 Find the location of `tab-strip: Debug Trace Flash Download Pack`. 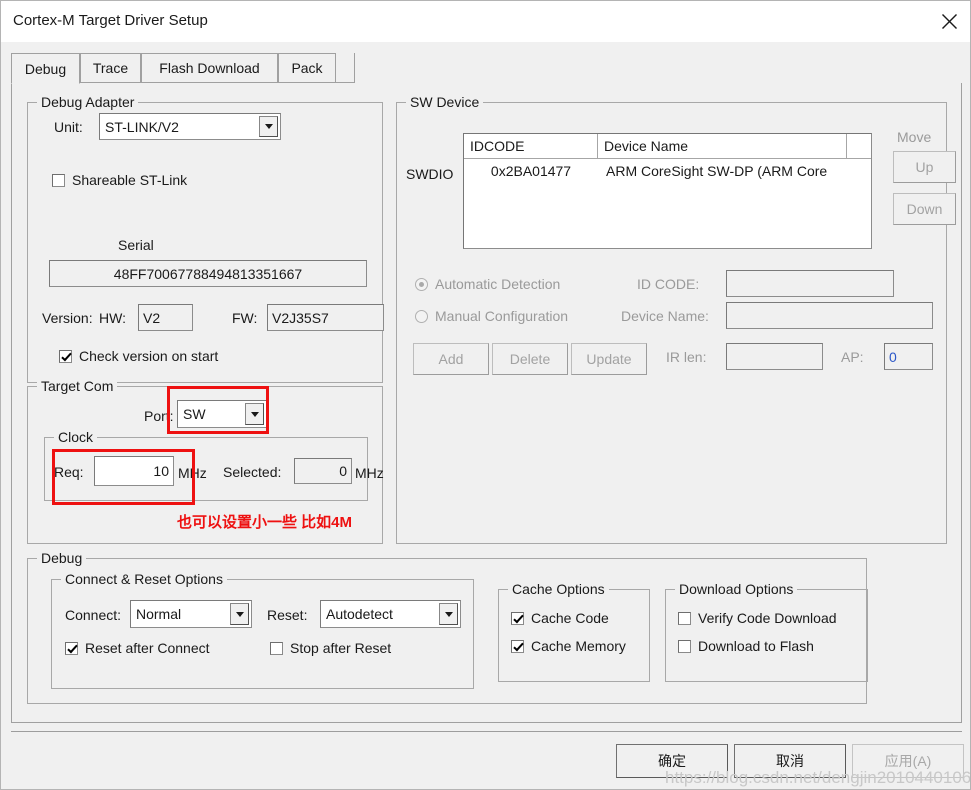

tab-strip: Debug Trace Flash Download Pack is located at coordinates (486, 68).